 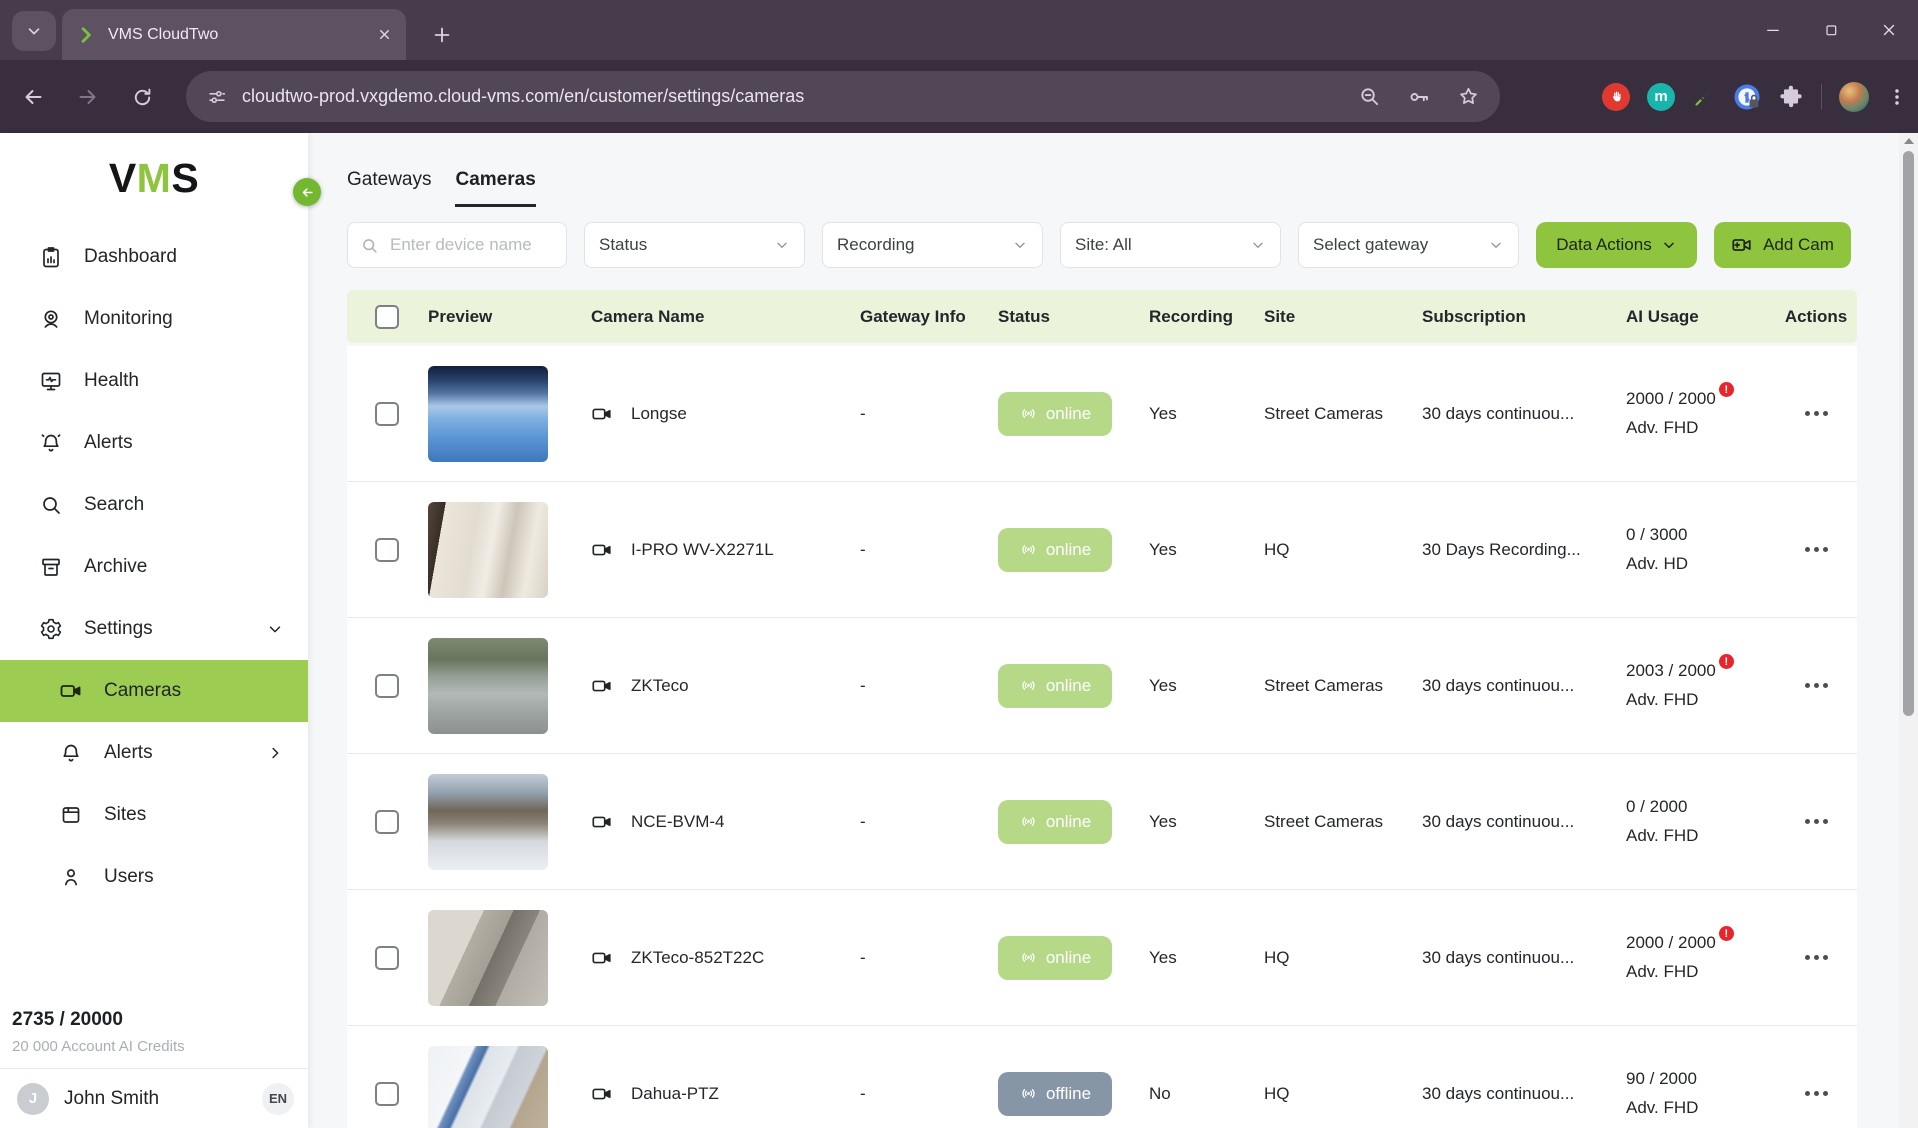 What do you see at coordinates (1747, 97) in the screenshot?
I see `password-manager-extension-icon` at bounding box center [1747, 97].